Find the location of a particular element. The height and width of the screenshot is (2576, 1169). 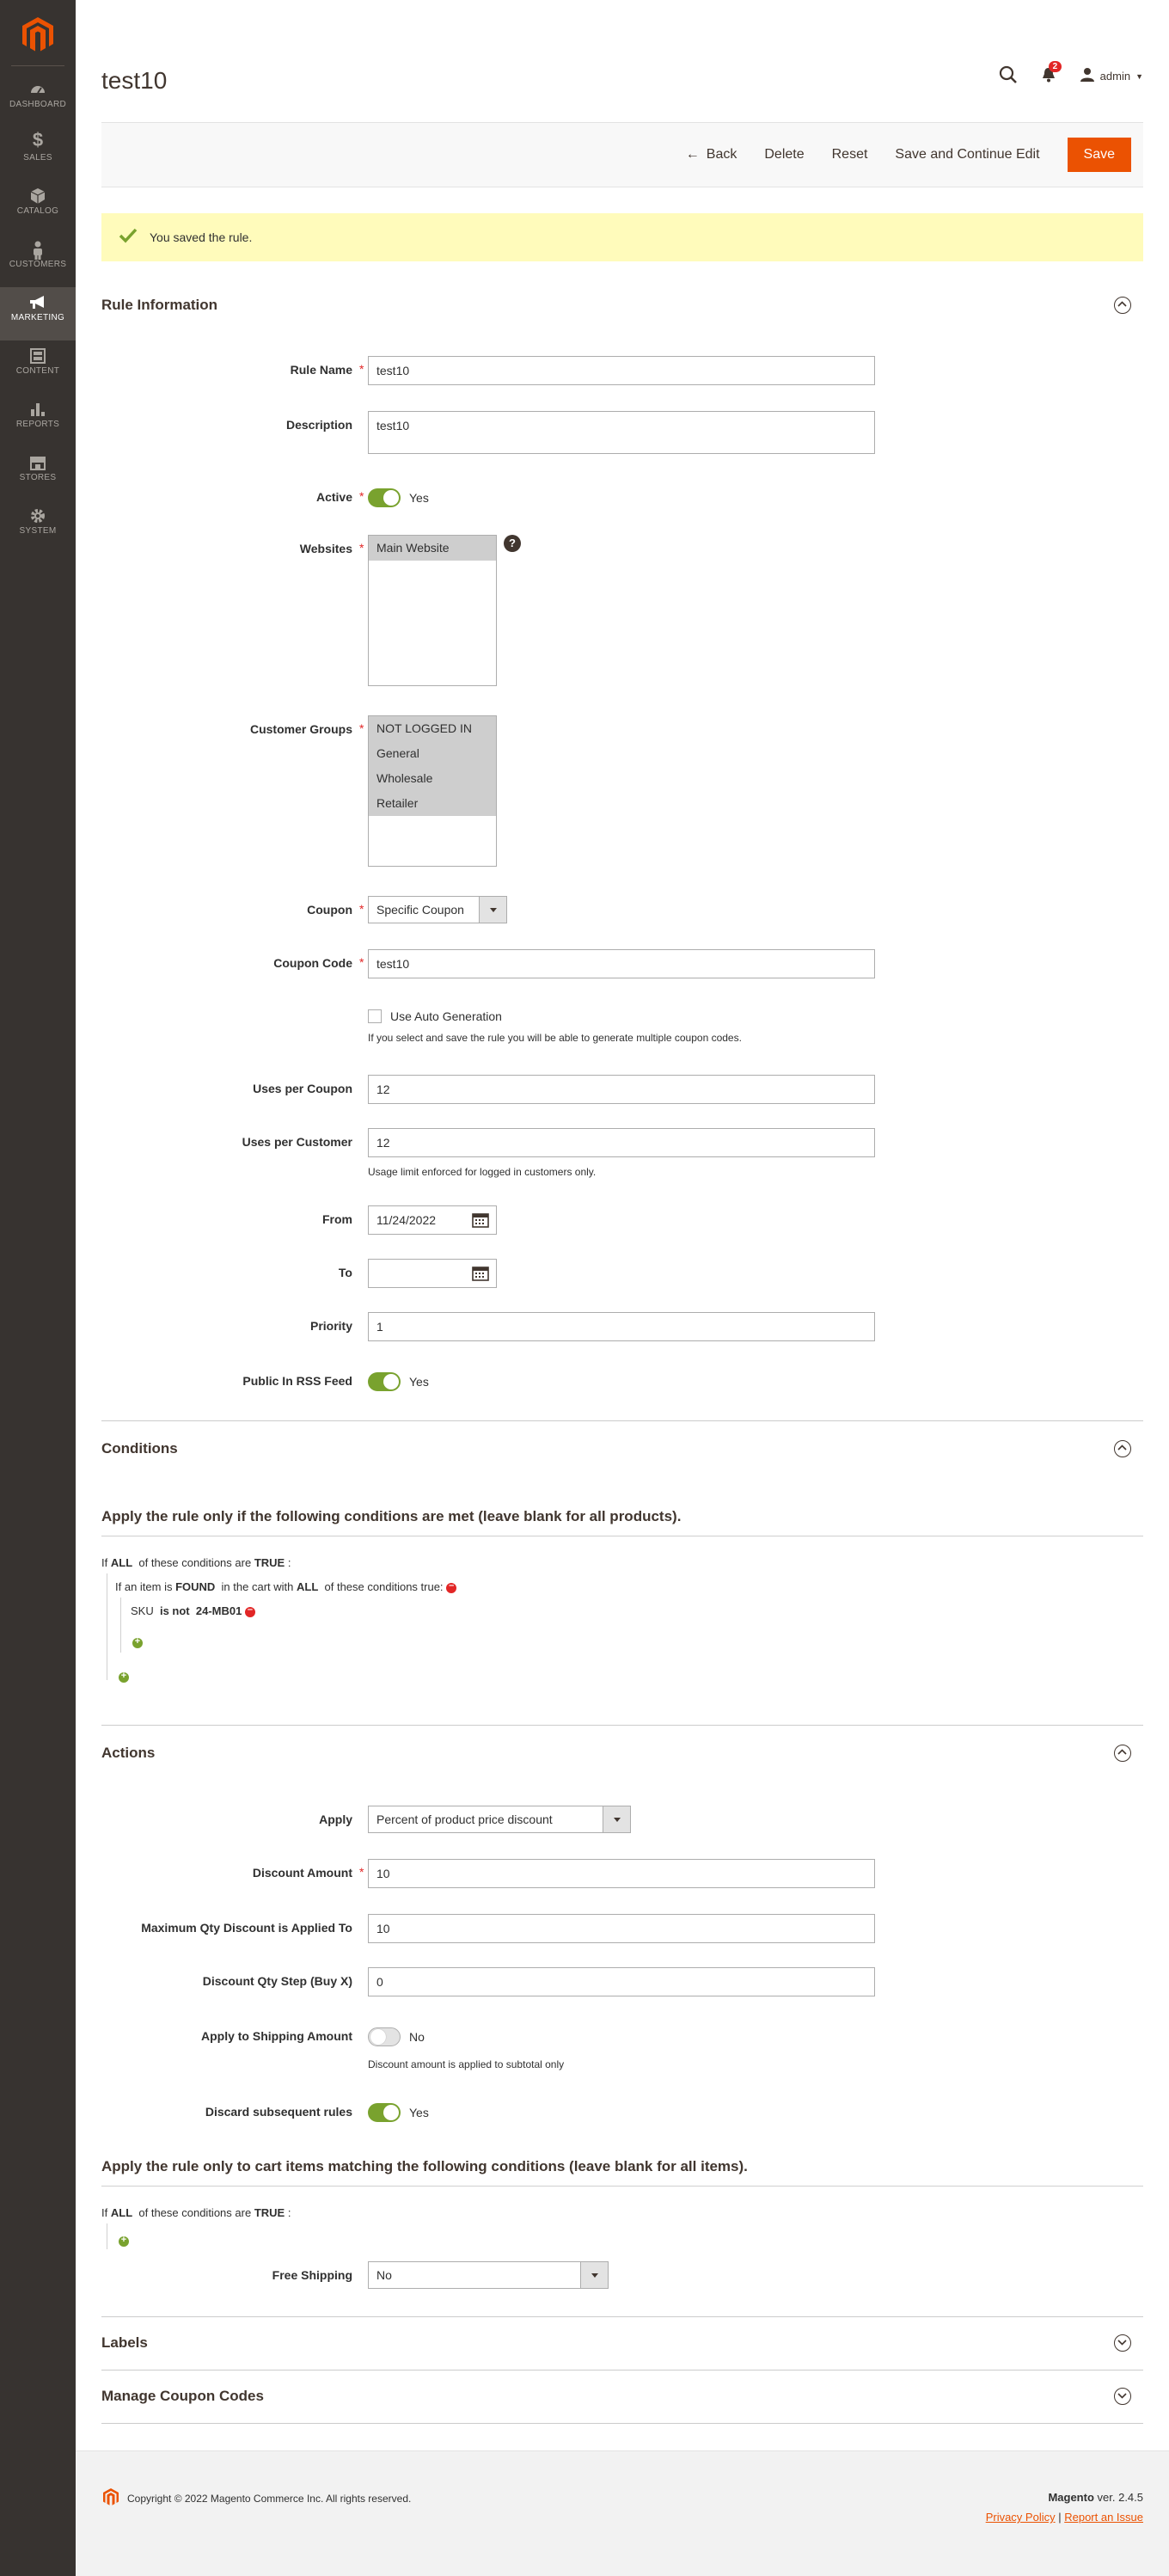

dashboard-icon is located at coordinates (38, 87).